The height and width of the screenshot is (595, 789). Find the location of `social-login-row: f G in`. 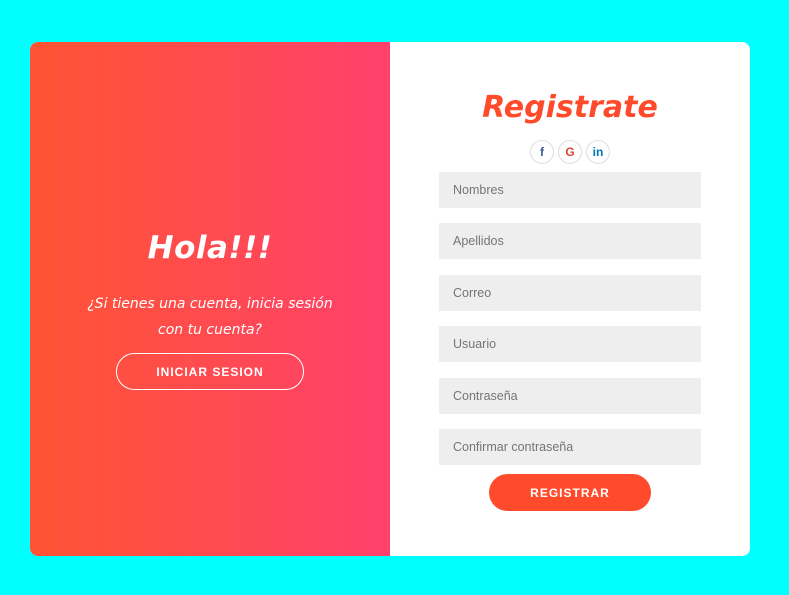

social-login-row: f G in is located at coordinates (570, 152).